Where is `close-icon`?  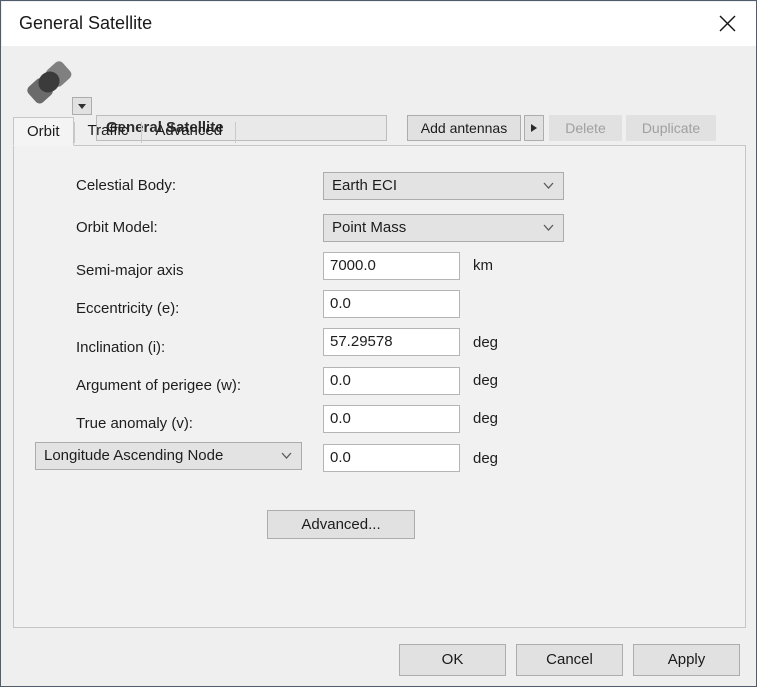 close-icon is located at coordinates (727, 24).